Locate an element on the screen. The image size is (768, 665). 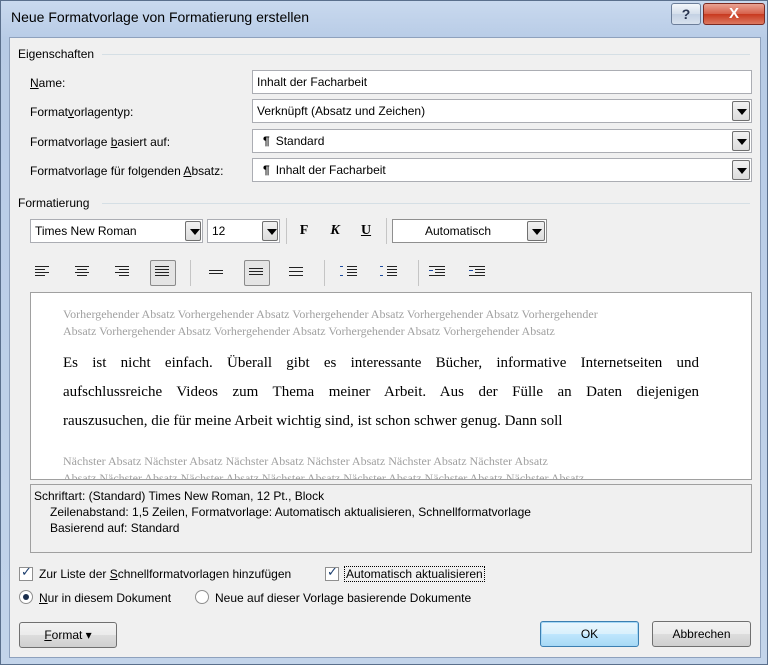
align-center-icon is located at coordinates (83, 273).